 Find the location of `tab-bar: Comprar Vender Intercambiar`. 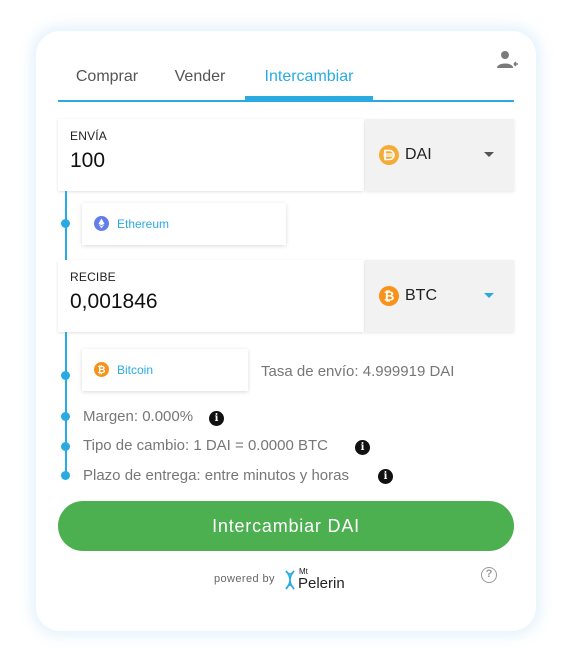

tab-bar: Comprar Vender Intercambiar is located at coordinates (286, 81).